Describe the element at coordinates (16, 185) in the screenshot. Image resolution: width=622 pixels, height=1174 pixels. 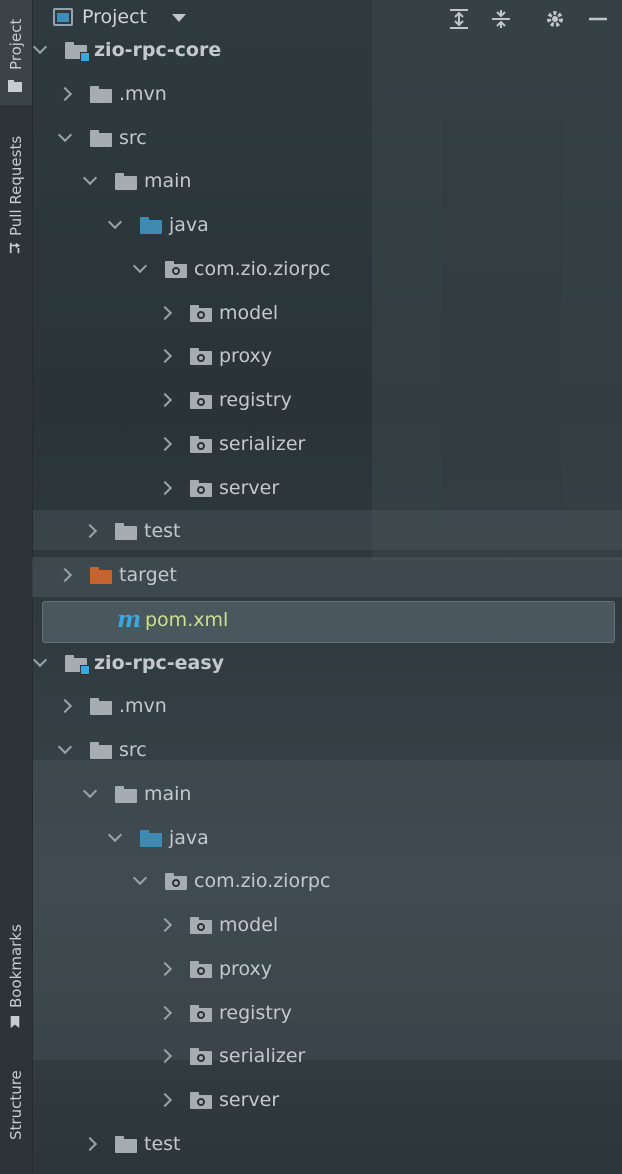
I see `pull-requests-tab-label: Pull Requests` at that location.